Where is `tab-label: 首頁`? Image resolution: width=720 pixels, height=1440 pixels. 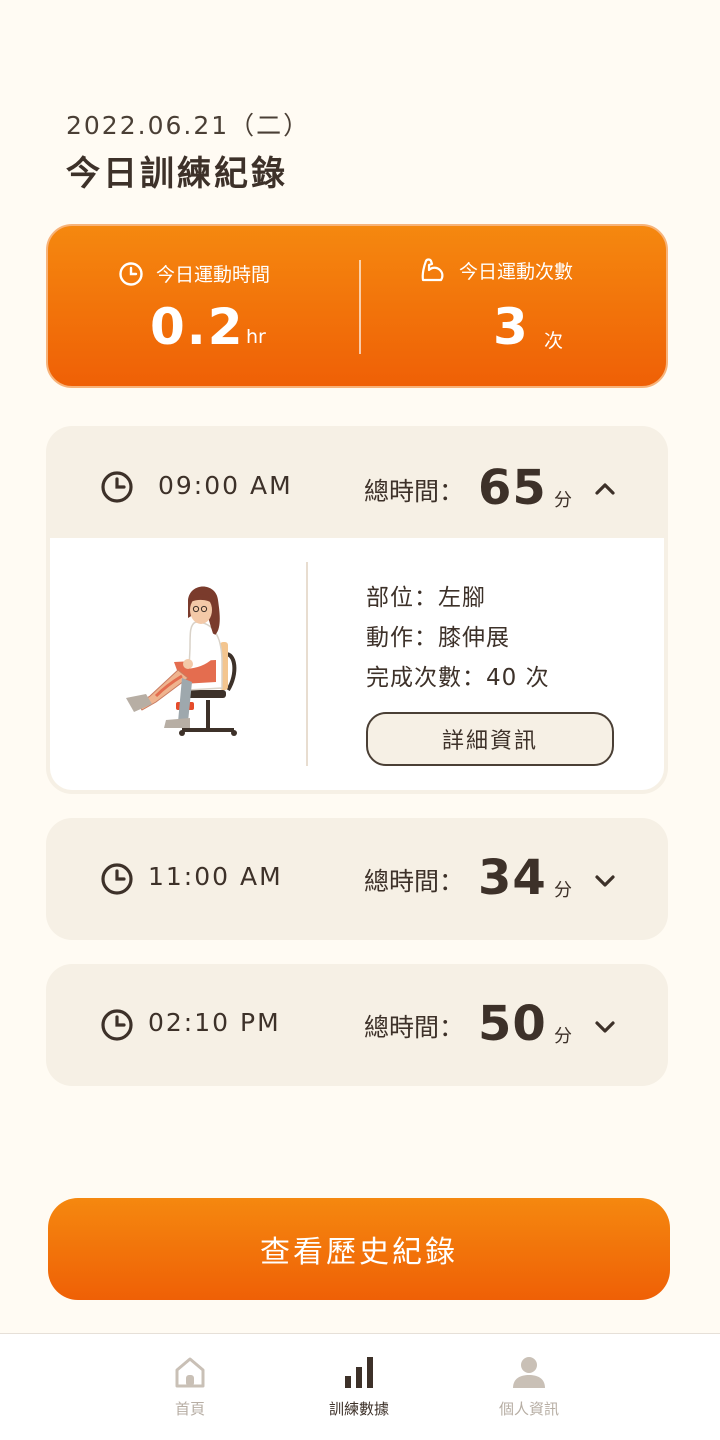
tab-label: 首頁 is located at coordinates (189, 1409).